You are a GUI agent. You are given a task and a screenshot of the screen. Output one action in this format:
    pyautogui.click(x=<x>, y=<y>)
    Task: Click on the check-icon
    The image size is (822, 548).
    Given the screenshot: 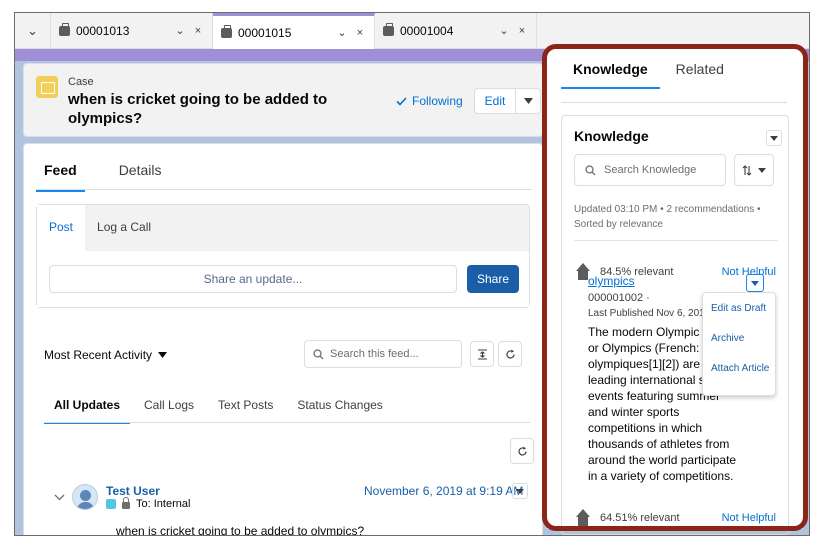 What is the action you would take?
    pyautogui.click(x=401, y=101)
    